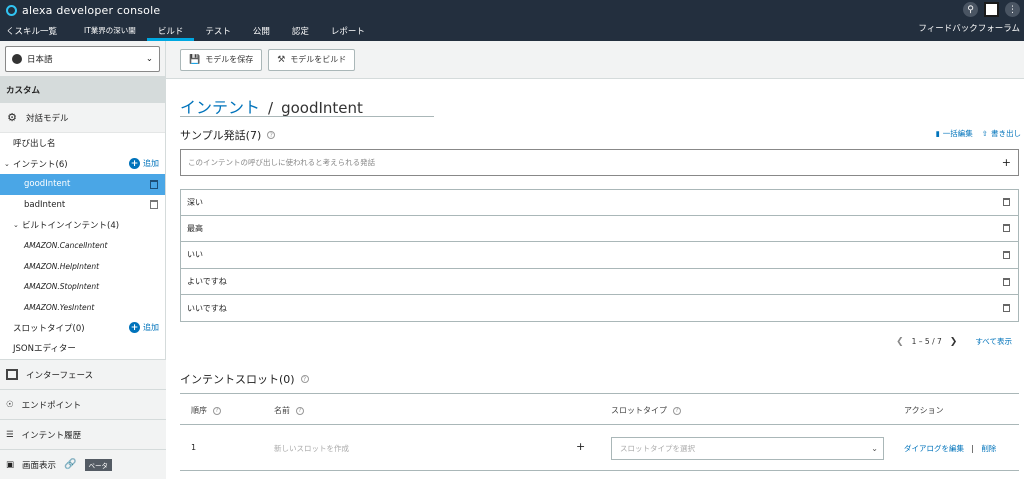 This screenshot has height=479, width=1024. What do you see at coordinates (98, 464) in the screenshot?
I see `beta-badge: ベータ` at bounding box center [98, 464].